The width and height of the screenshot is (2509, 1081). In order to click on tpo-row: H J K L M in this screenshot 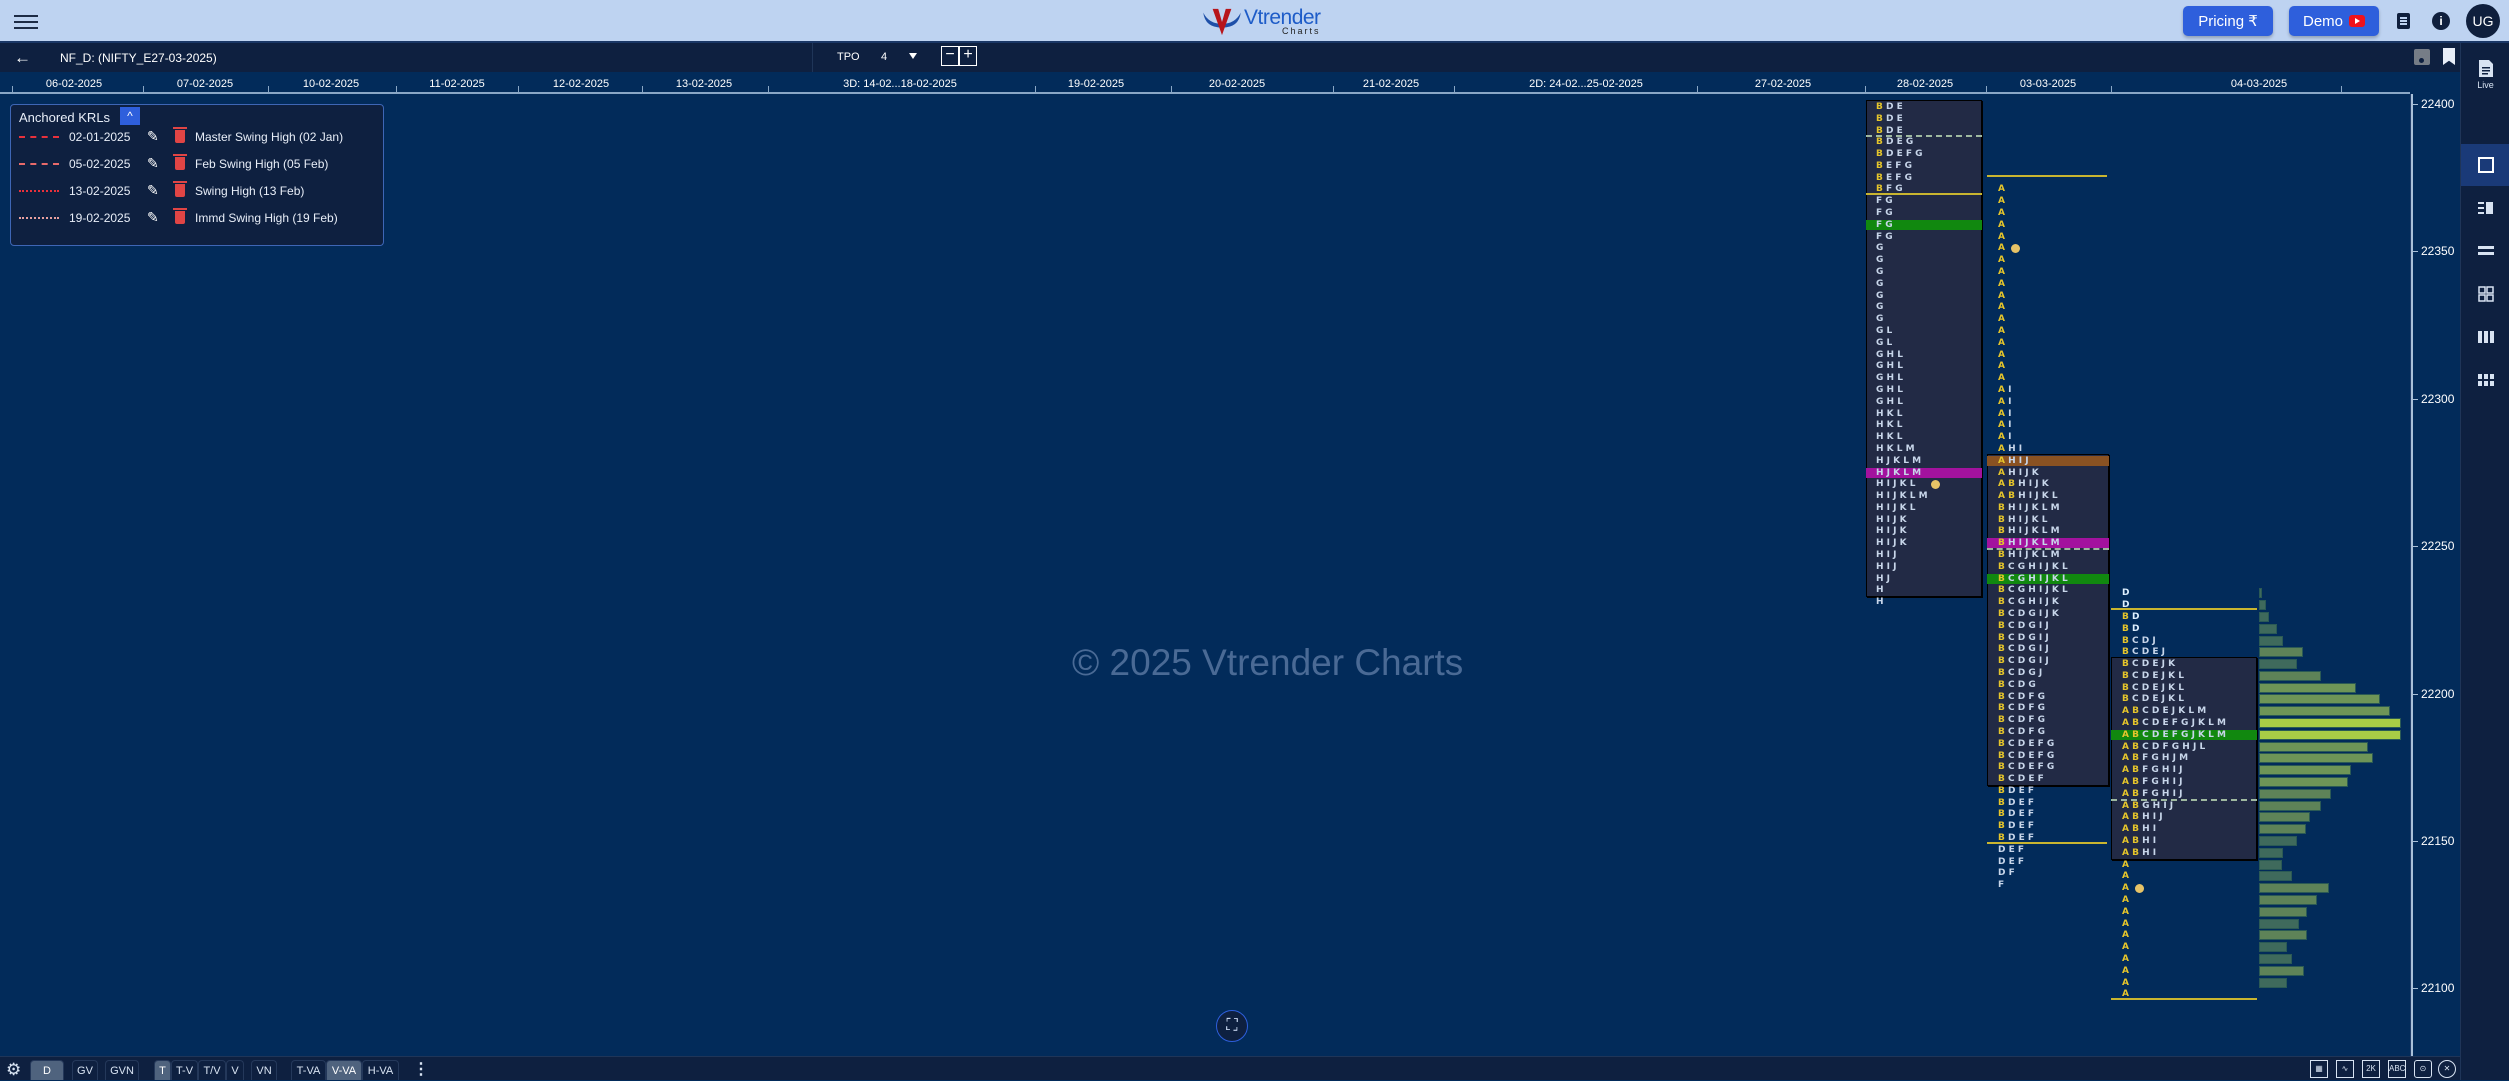, I will do `click(1900, 473)`.